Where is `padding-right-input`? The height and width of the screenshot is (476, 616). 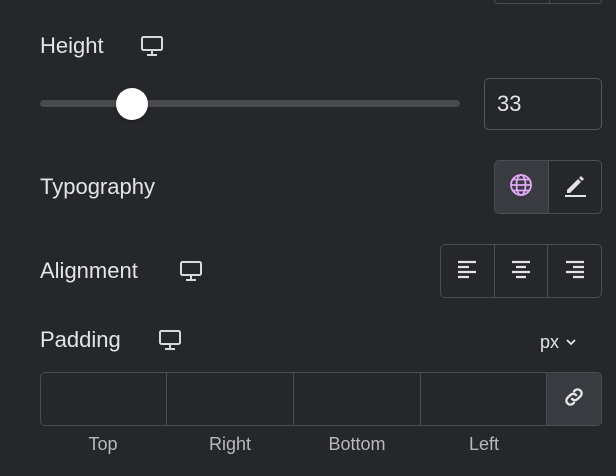 padding-right-input is located at coordinates (229, 399).